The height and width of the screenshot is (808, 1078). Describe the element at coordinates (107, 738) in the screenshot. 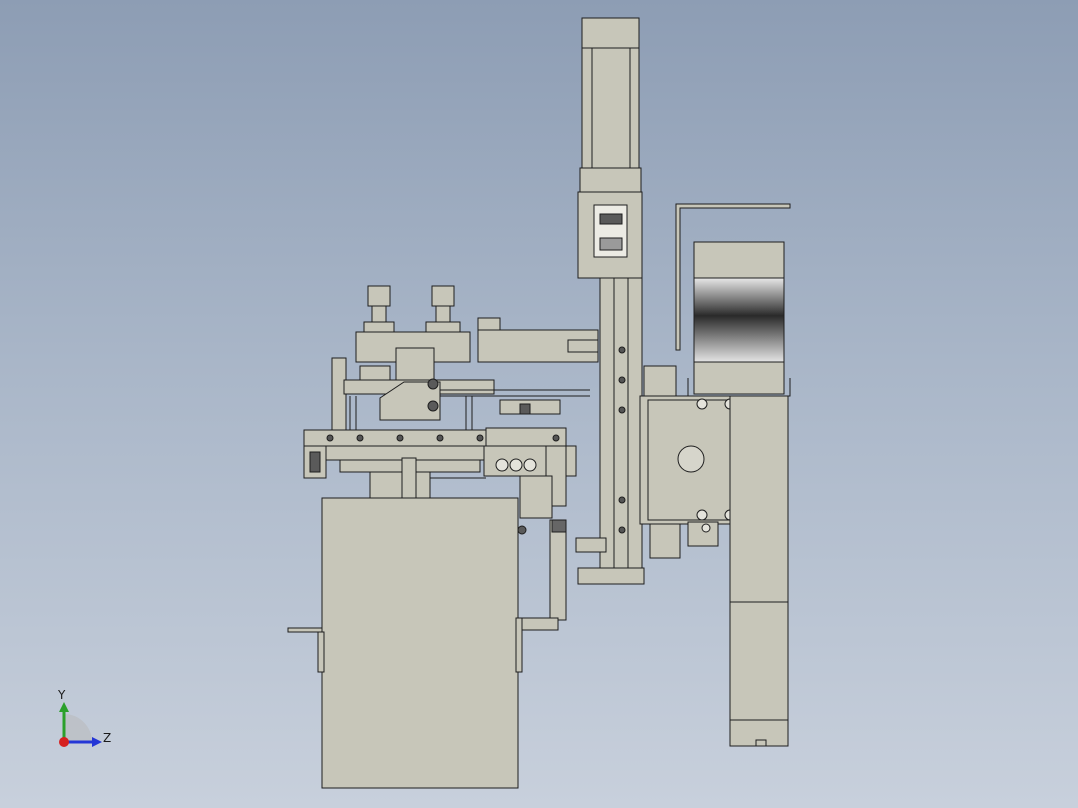

I see `z-axis-label: Z` at that location.